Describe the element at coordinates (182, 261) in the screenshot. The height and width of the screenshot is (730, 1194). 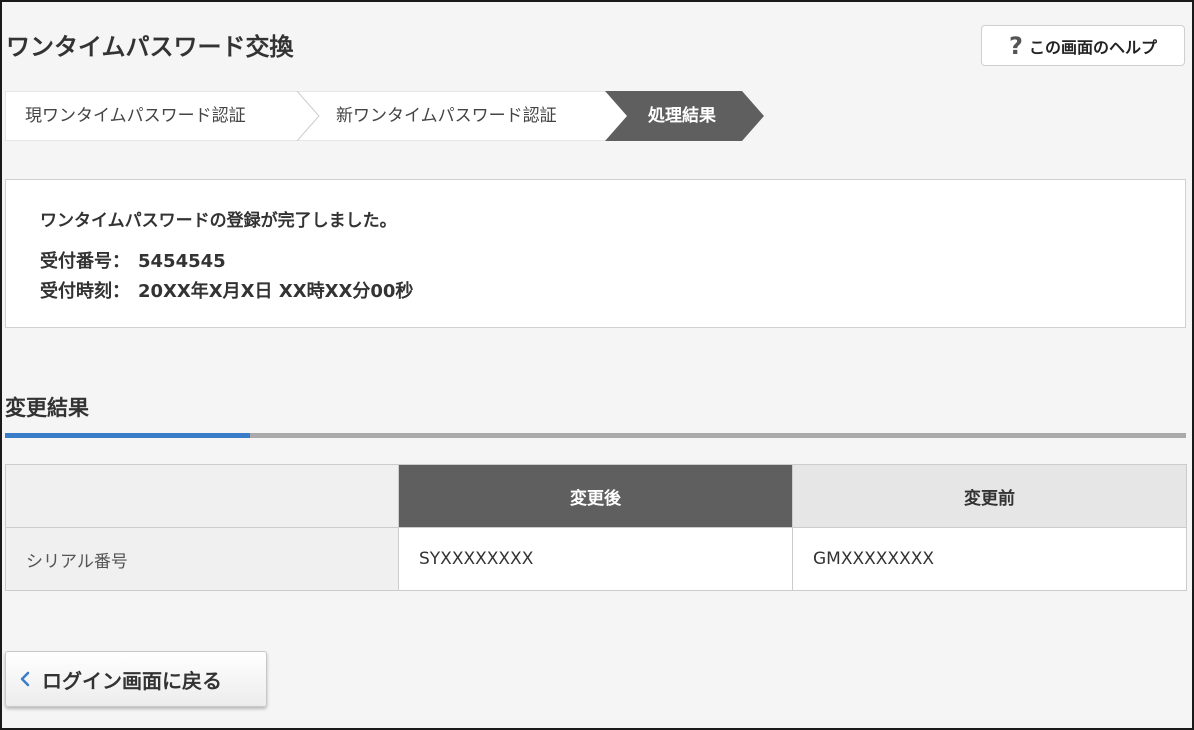
I see `receipt-number-value: 5454545` at that location.